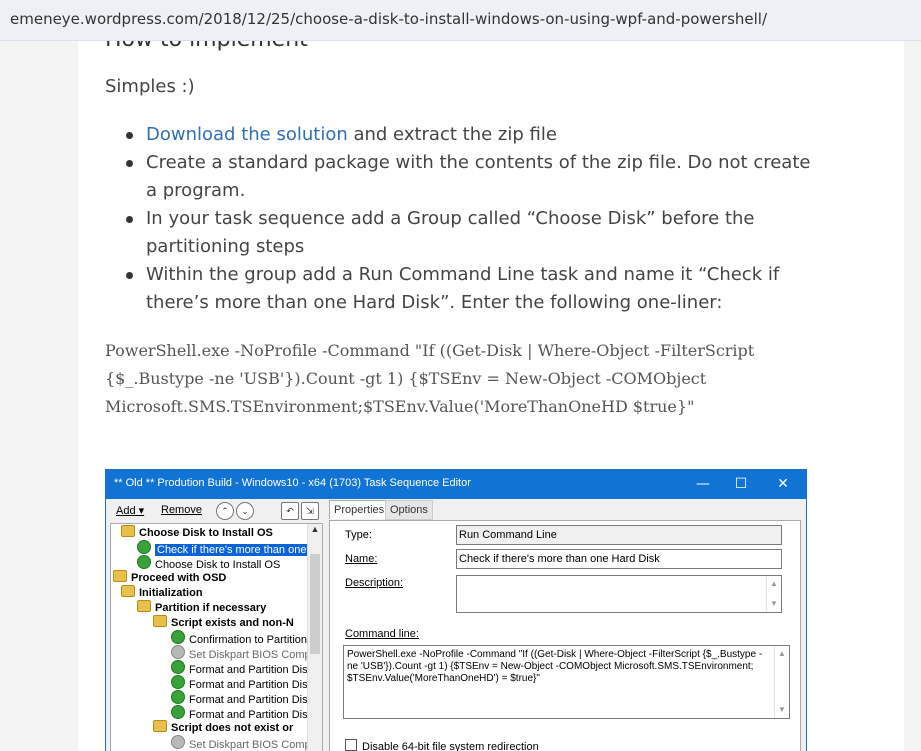  I want to click on maximize-icon: ☐, so click(741, 484).